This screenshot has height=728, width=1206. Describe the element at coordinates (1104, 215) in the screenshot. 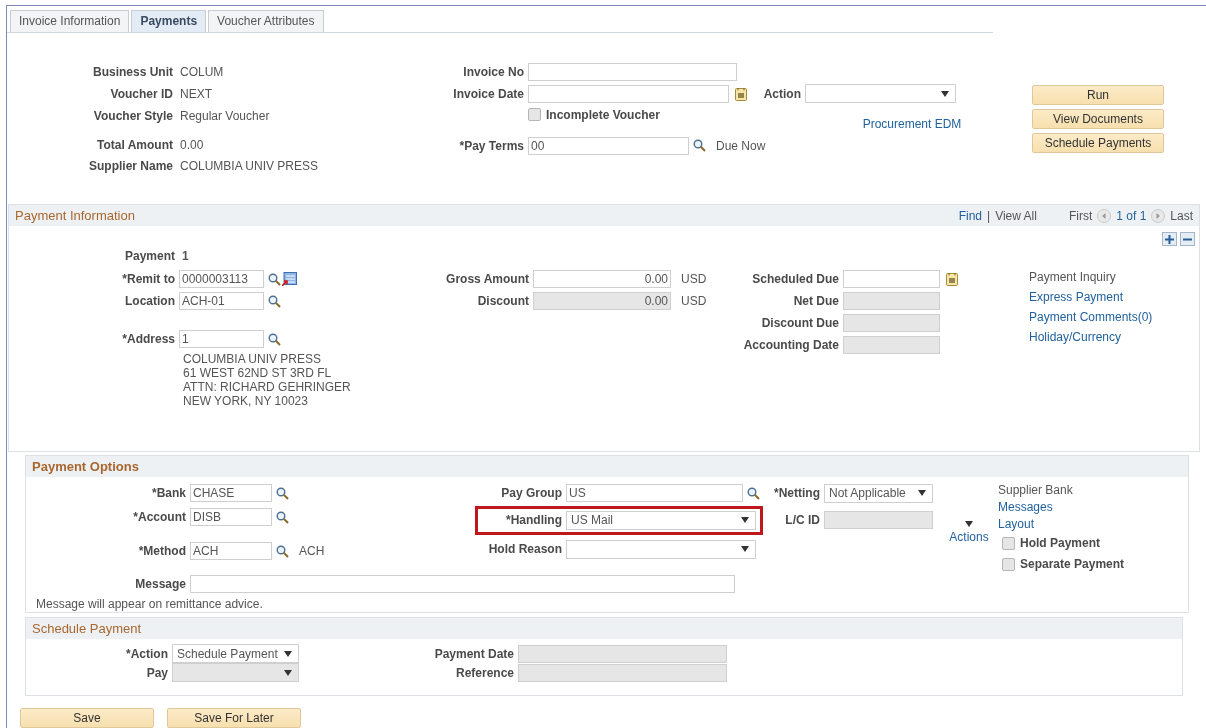

I see `previous-icon` at that location.